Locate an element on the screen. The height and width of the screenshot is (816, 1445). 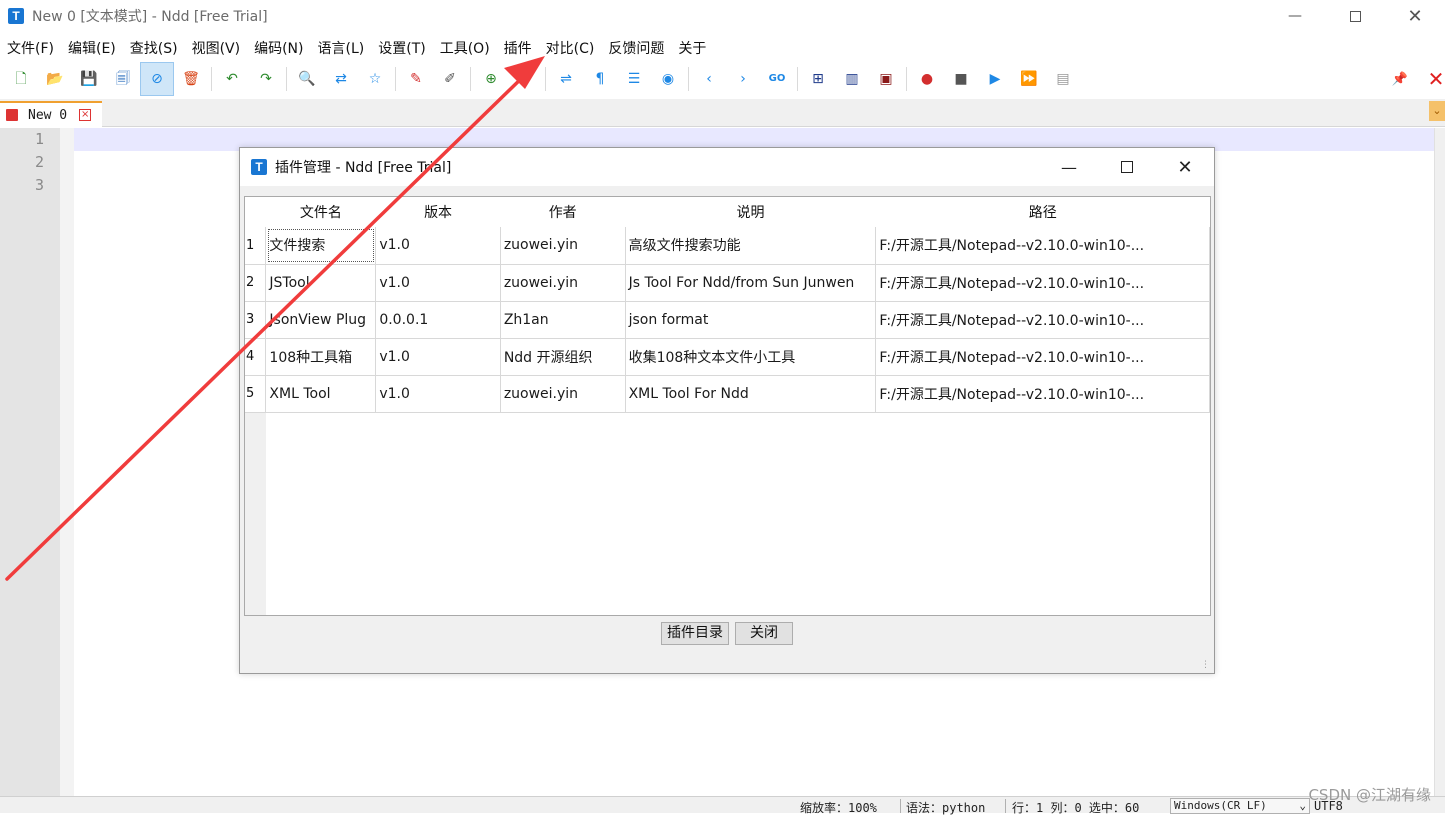
menu-item-9: 对比(C) is located at coordinates (570, 48).